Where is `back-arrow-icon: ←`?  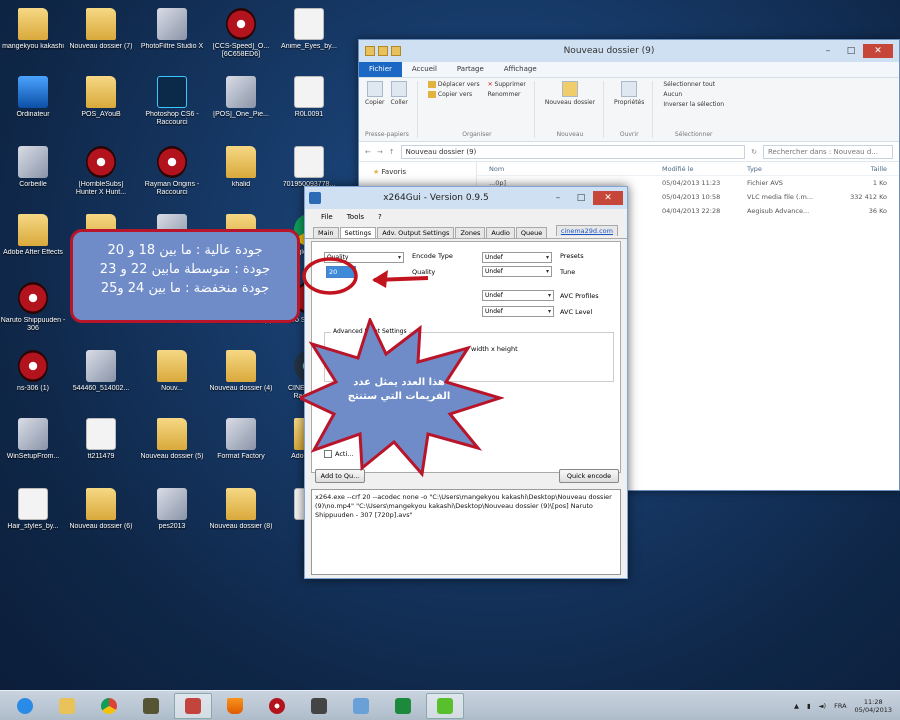
back-arrow-icon: ← is located at coordinates (368, 152).